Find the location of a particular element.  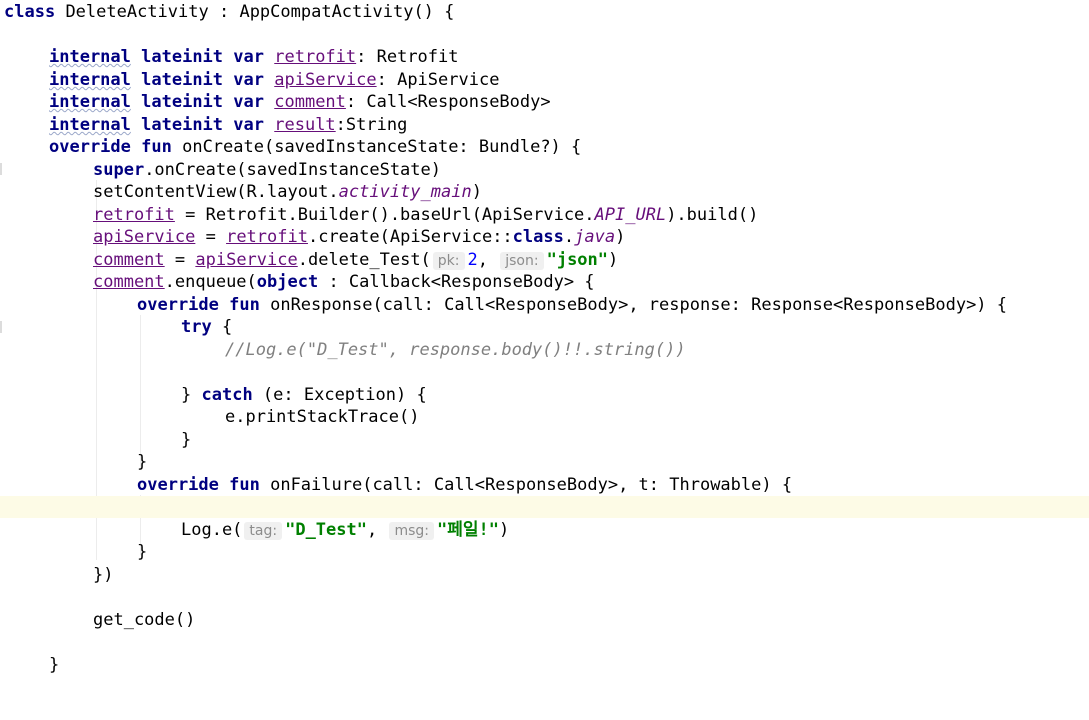

parameter-hint-msg: msg: is located at coordinates (412, 531).